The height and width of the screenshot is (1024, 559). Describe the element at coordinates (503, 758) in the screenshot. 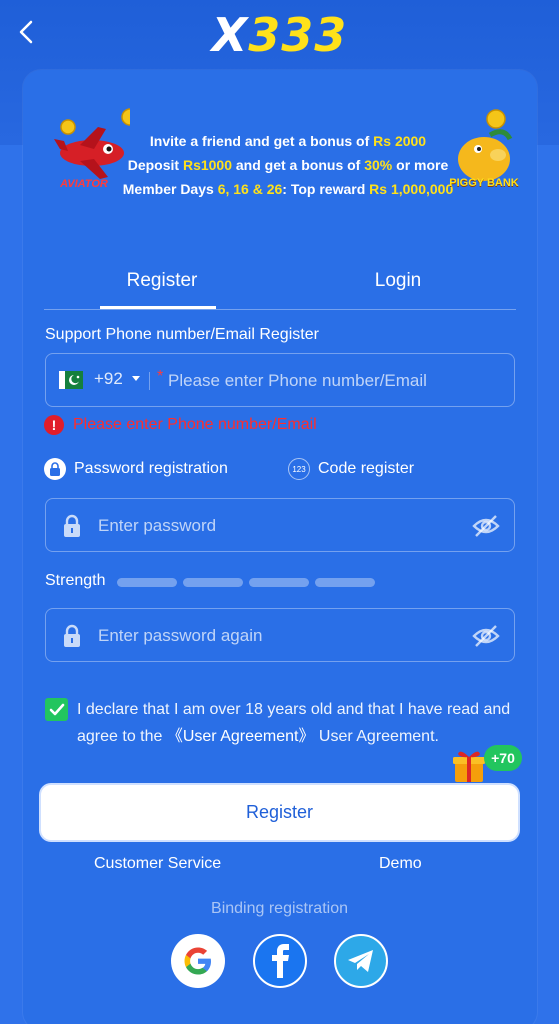

I see `bonus-badge: +70` at that location.